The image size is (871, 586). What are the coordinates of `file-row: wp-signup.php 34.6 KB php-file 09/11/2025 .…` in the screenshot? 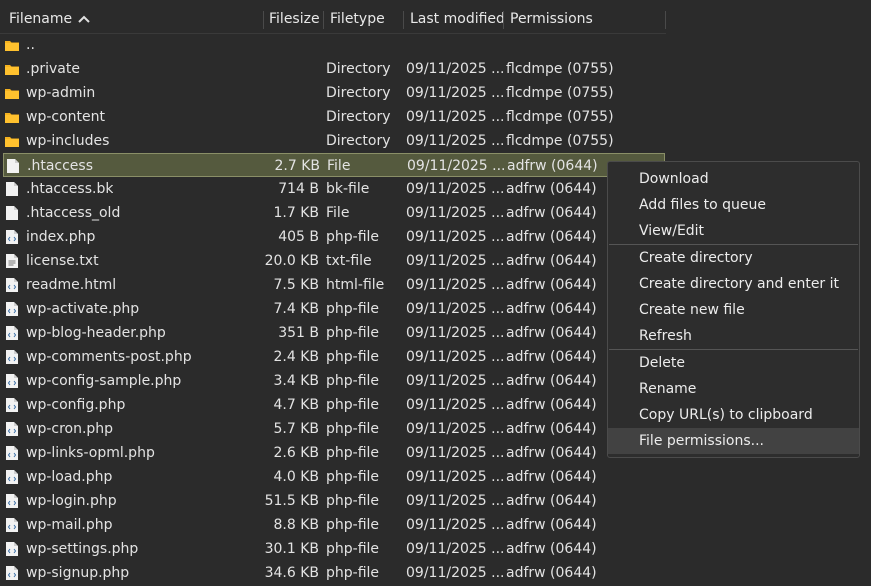 It's located at (334, 573).